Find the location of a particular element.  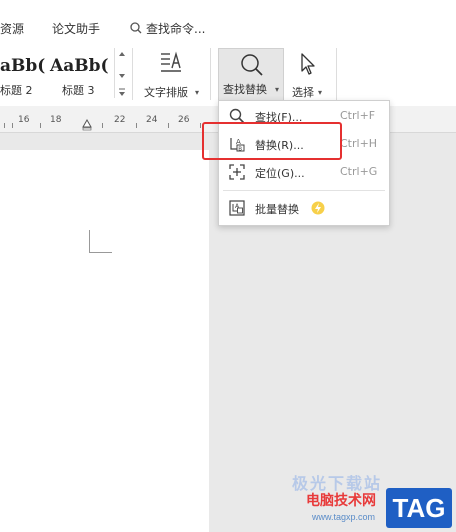

find-replace-button: 查找替换 ▾ is located at coordinates (251, 75).